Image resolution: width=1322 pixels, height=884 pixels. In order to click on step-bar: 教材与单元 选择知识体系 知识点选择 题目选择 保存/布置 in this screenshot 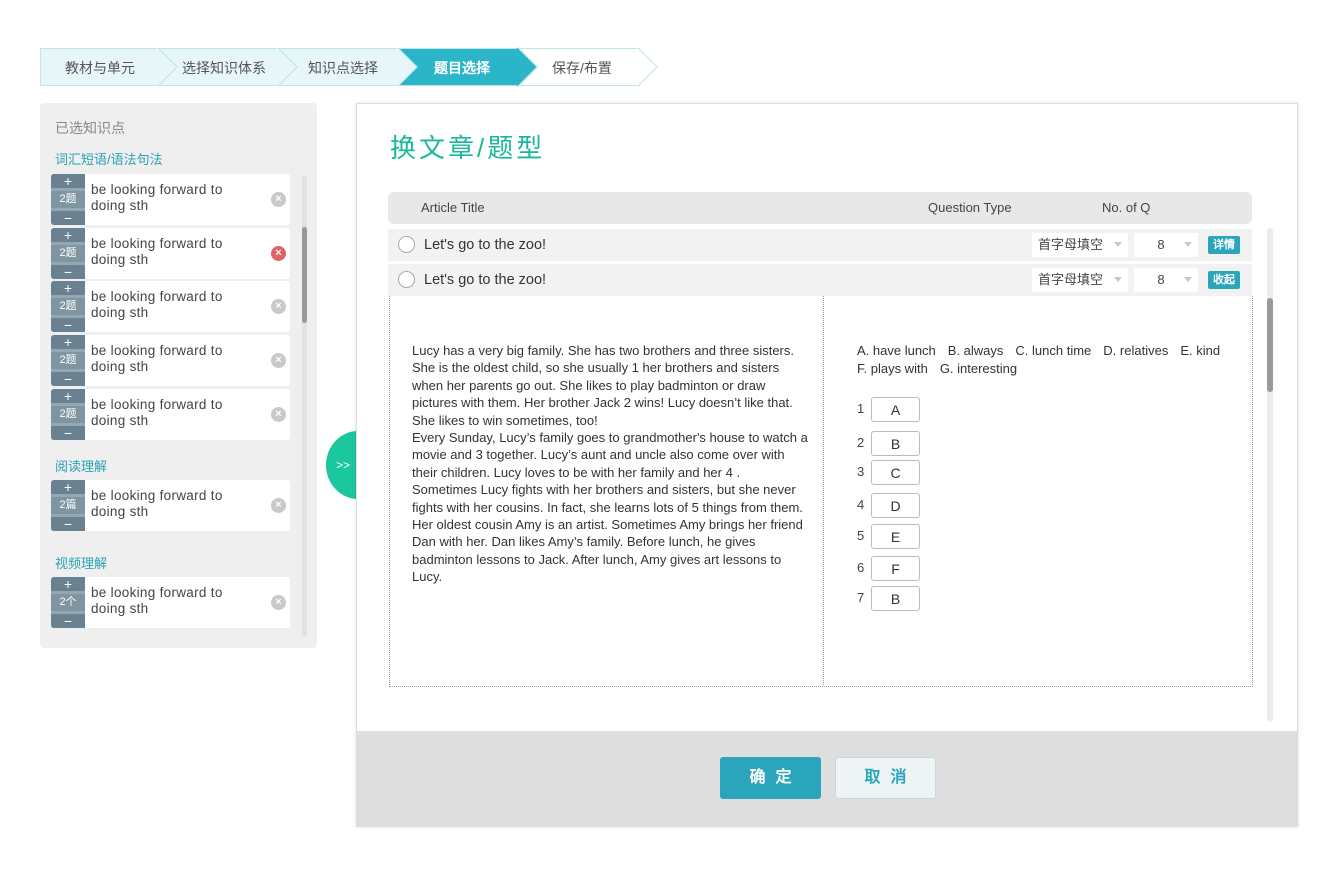, I will do `click(340, 67)`.